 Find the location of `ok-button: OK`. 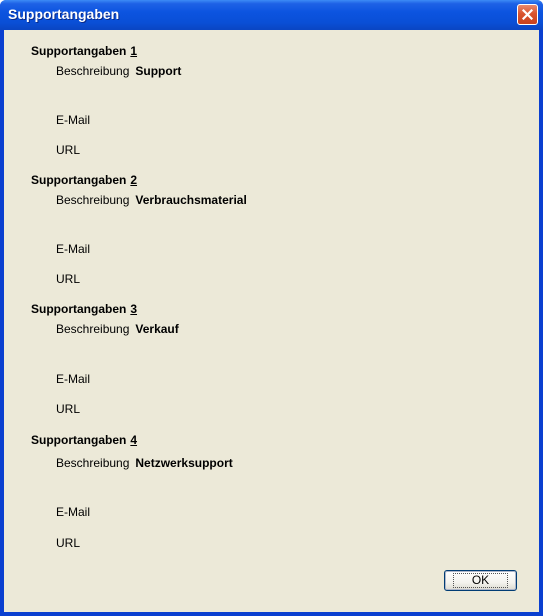

ok-button: OK is located at coordinates (480, 580).